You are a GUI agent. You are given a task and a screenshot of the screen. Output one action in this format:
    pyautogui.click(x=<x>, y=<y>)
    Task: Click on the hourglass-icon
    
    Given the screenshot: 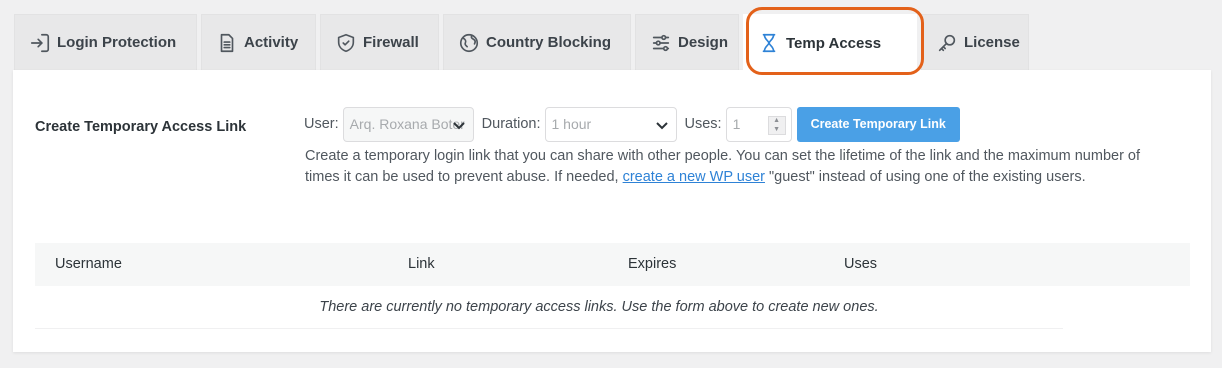 What is the action you would take?
    pyautogui.click(x=769, y=43)
    